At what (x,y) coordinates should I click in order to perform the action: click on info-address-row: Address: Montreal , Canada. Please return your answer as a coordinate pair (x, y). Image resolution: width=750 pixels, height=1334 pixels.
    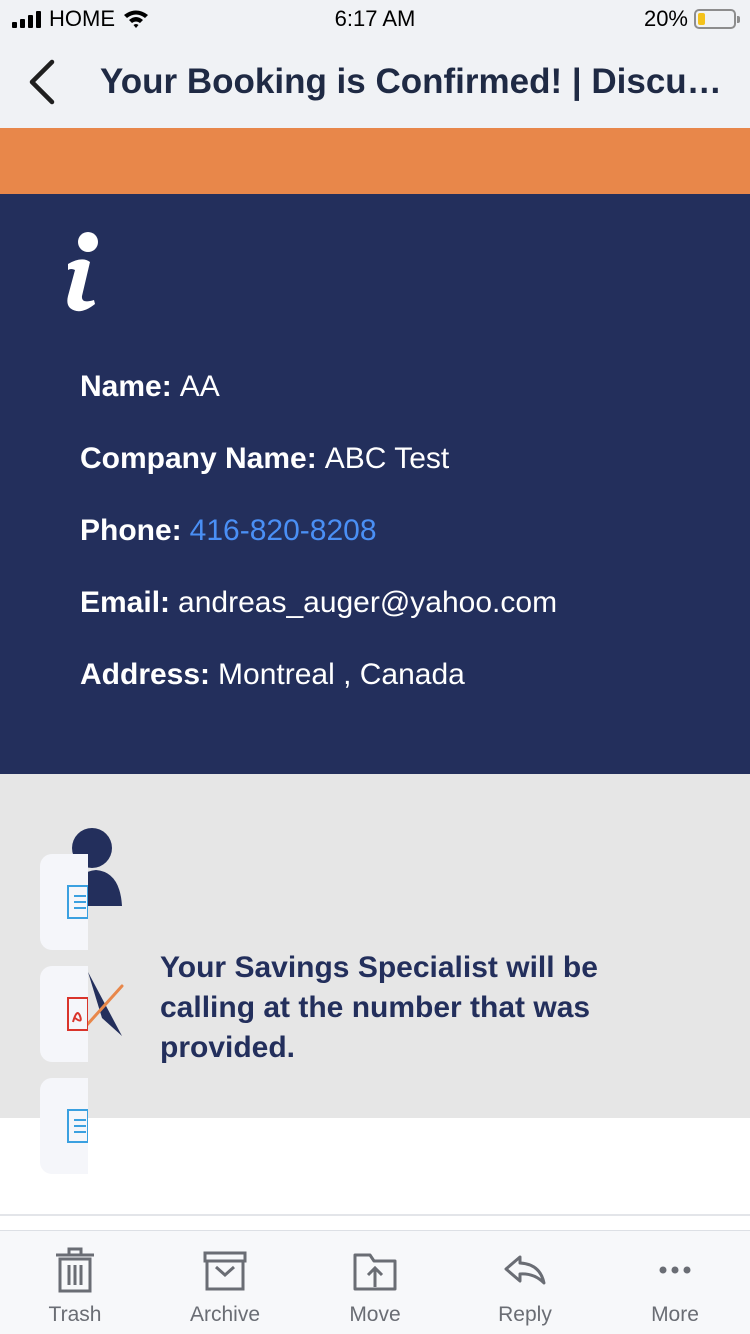
    Looking at the image, I should click on (272, 675).